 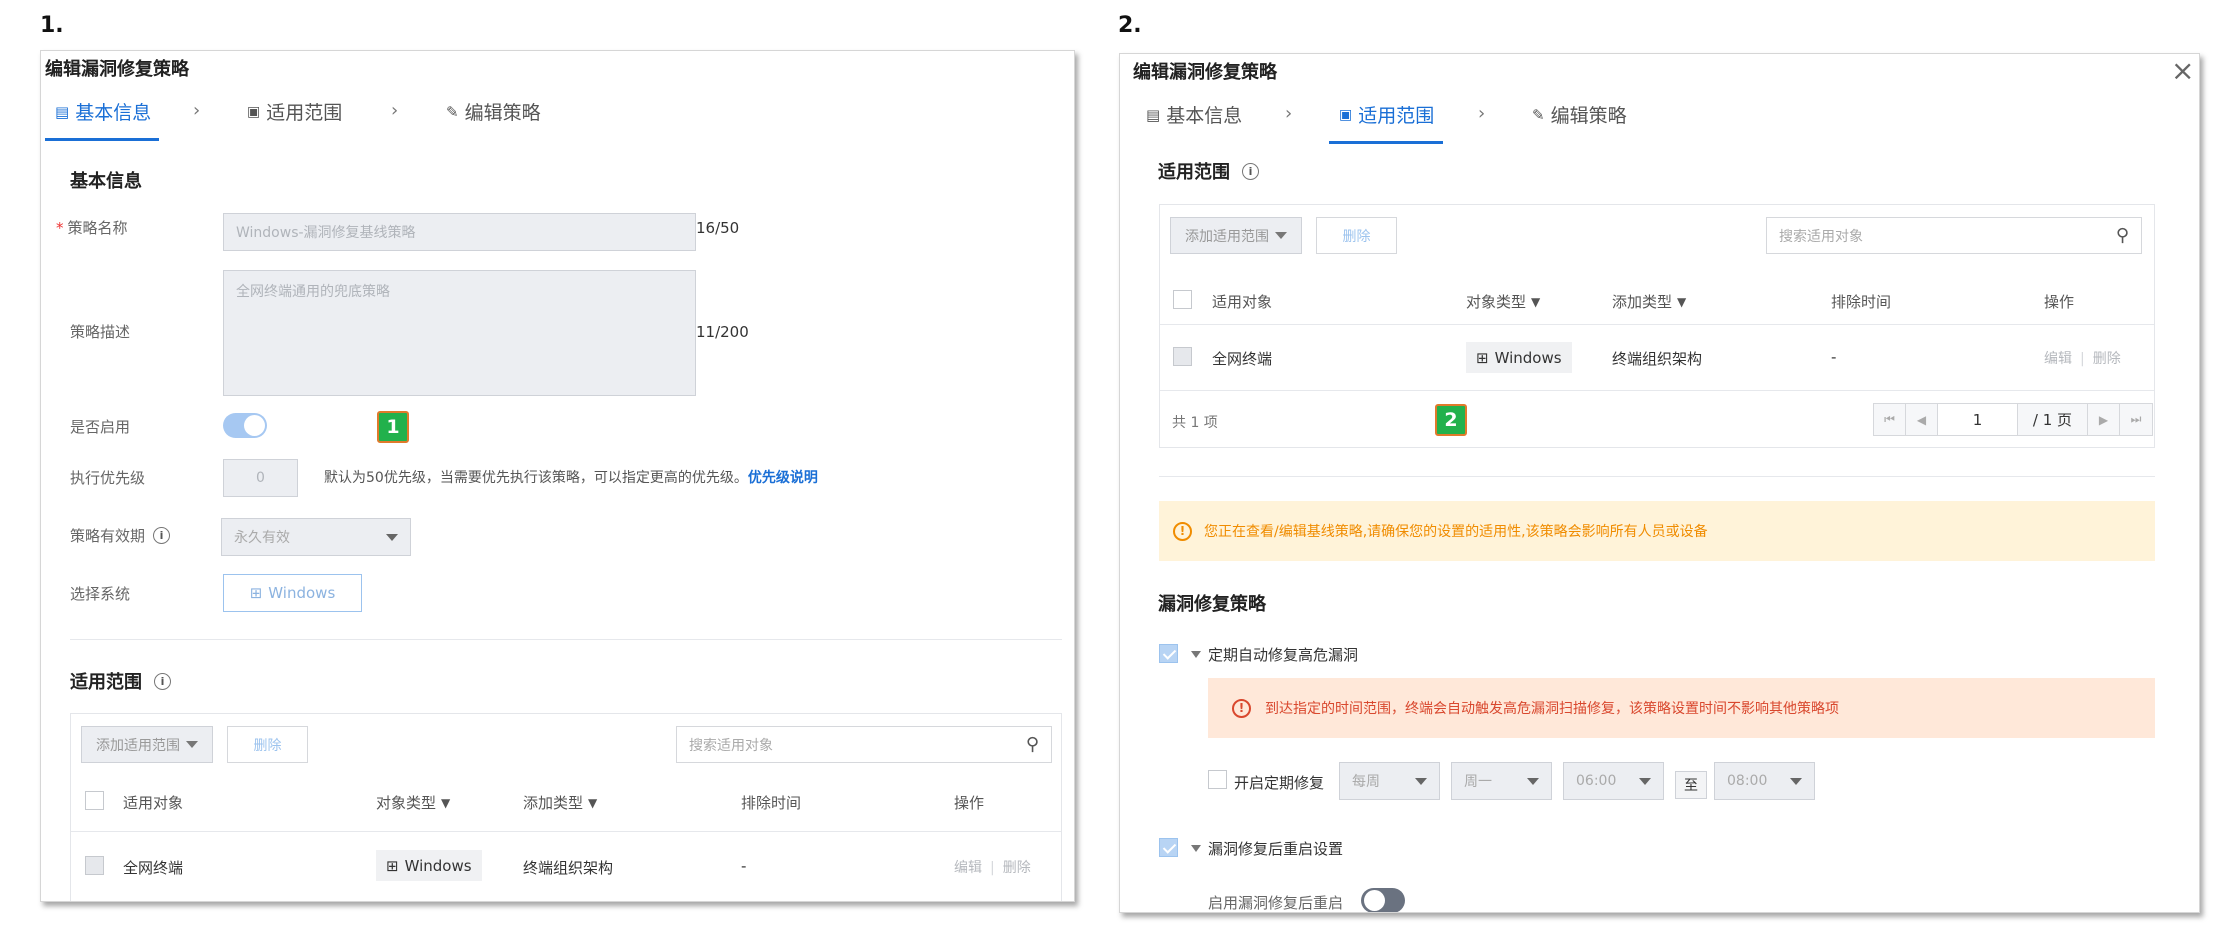 What do you see at coordinates (108, 478) in the screenshot?
I see `priority-label: 执行优先级` at bounding box center [108, 478].